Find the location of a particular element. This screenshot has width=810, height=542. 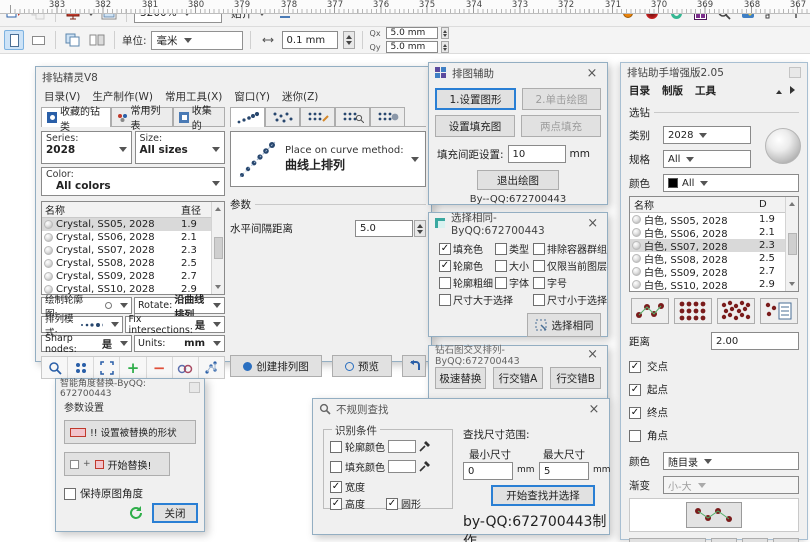

check-circle: 圆形 is located at coordinates (403, 503).